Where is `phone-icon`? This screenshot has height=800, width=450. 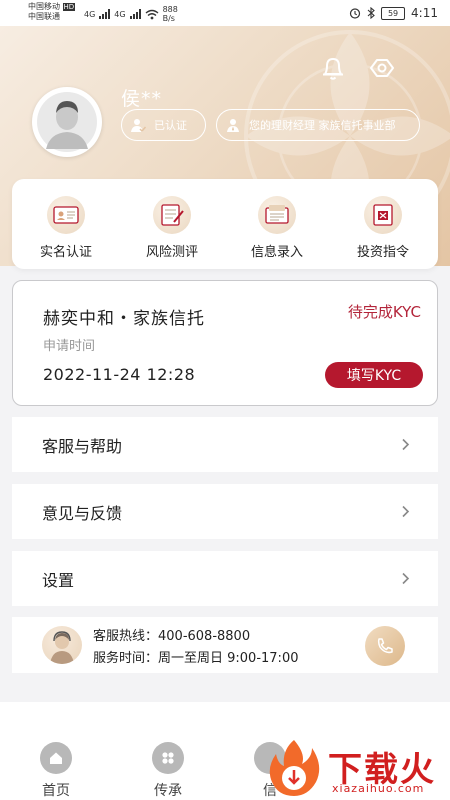 phone-icon is located at coordinates (385, 646).